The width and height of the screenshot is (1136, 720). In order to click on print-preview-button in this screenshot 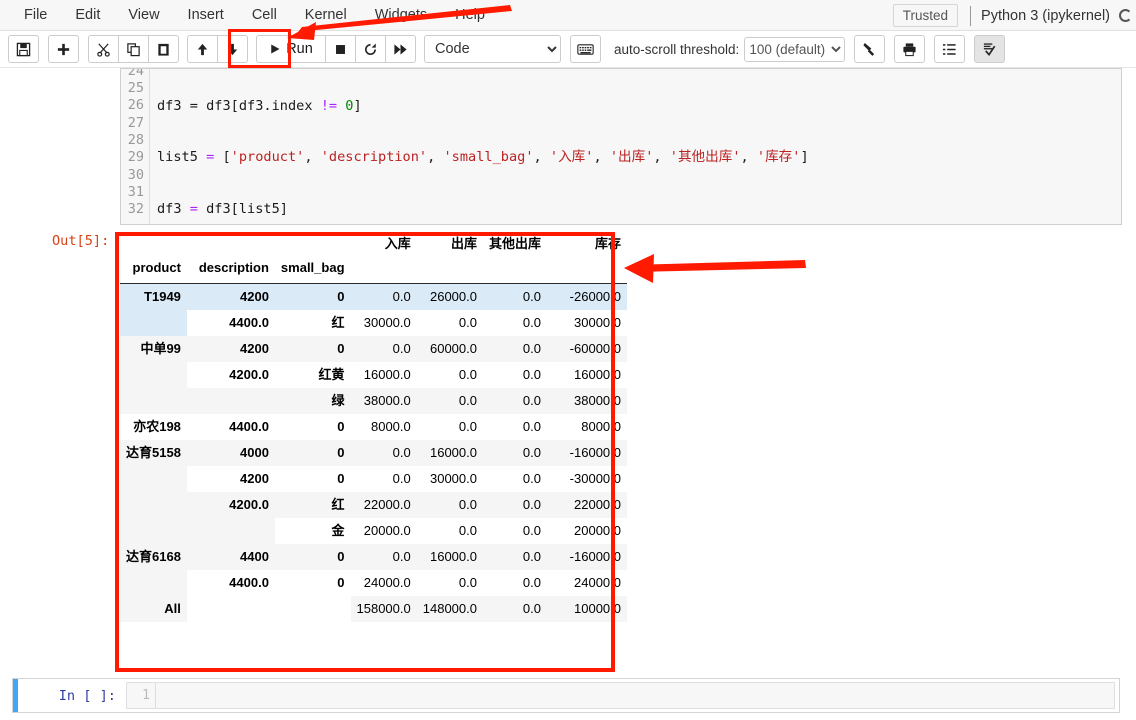, I will do `click(910, 49)`.